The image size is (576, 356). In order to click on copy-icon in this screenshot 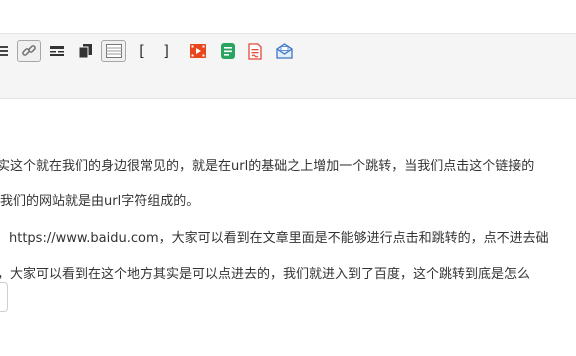, I will do `click(85, 51)`.